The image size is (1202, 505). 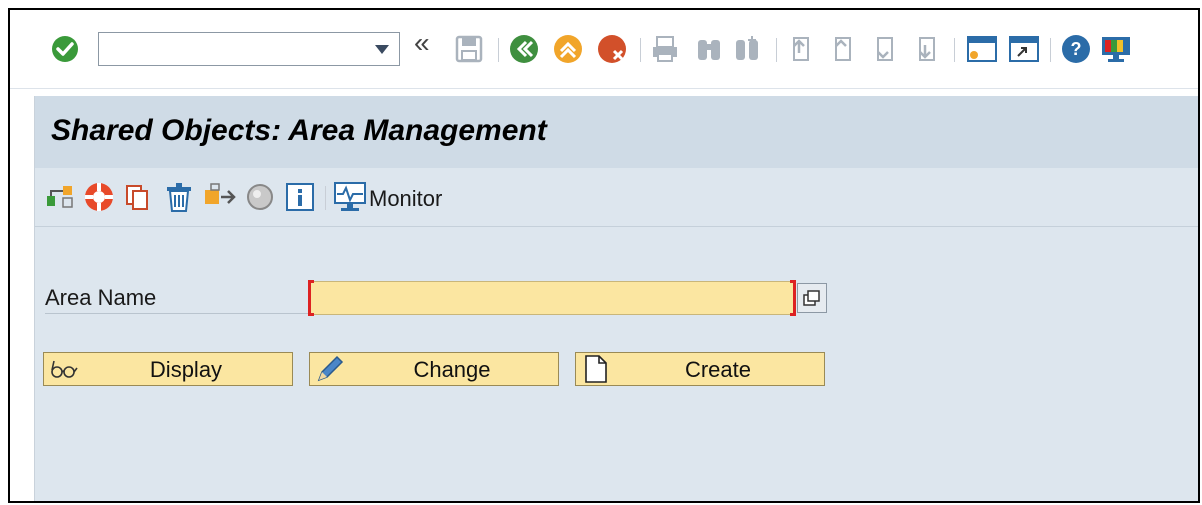 I want to click on value-help-icon, so click(x=811, y=298).